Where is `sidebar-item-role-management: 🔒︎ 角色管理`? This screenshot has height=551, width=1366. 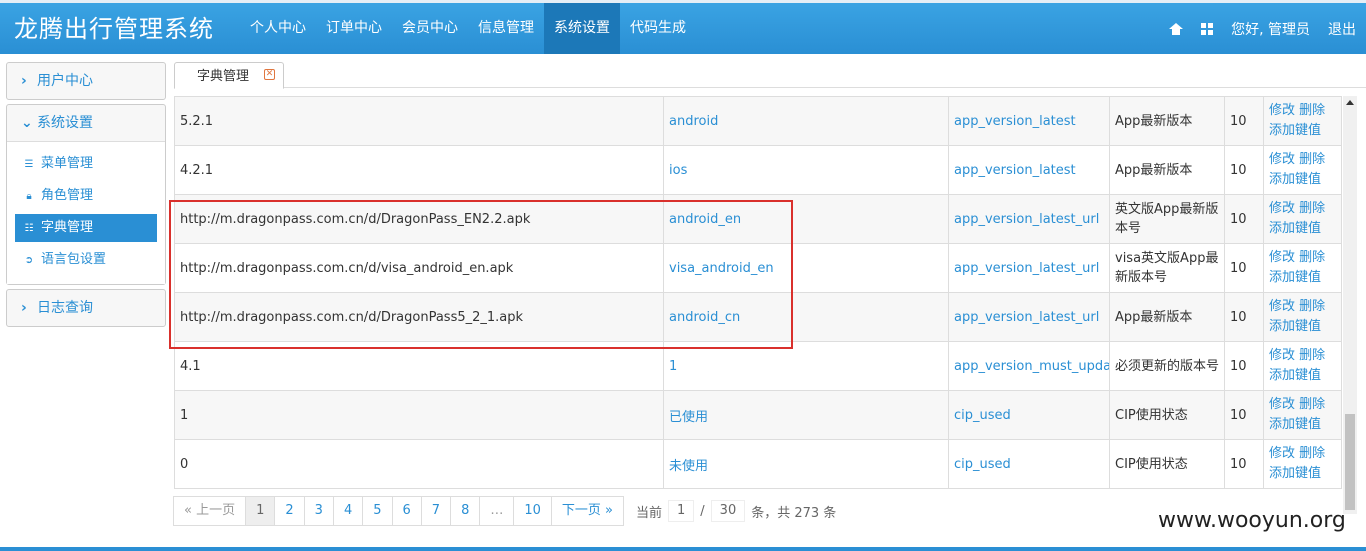
sidebar-item-role-management: 🔒︎ 角色管理 is located at coordinates (86, 196).